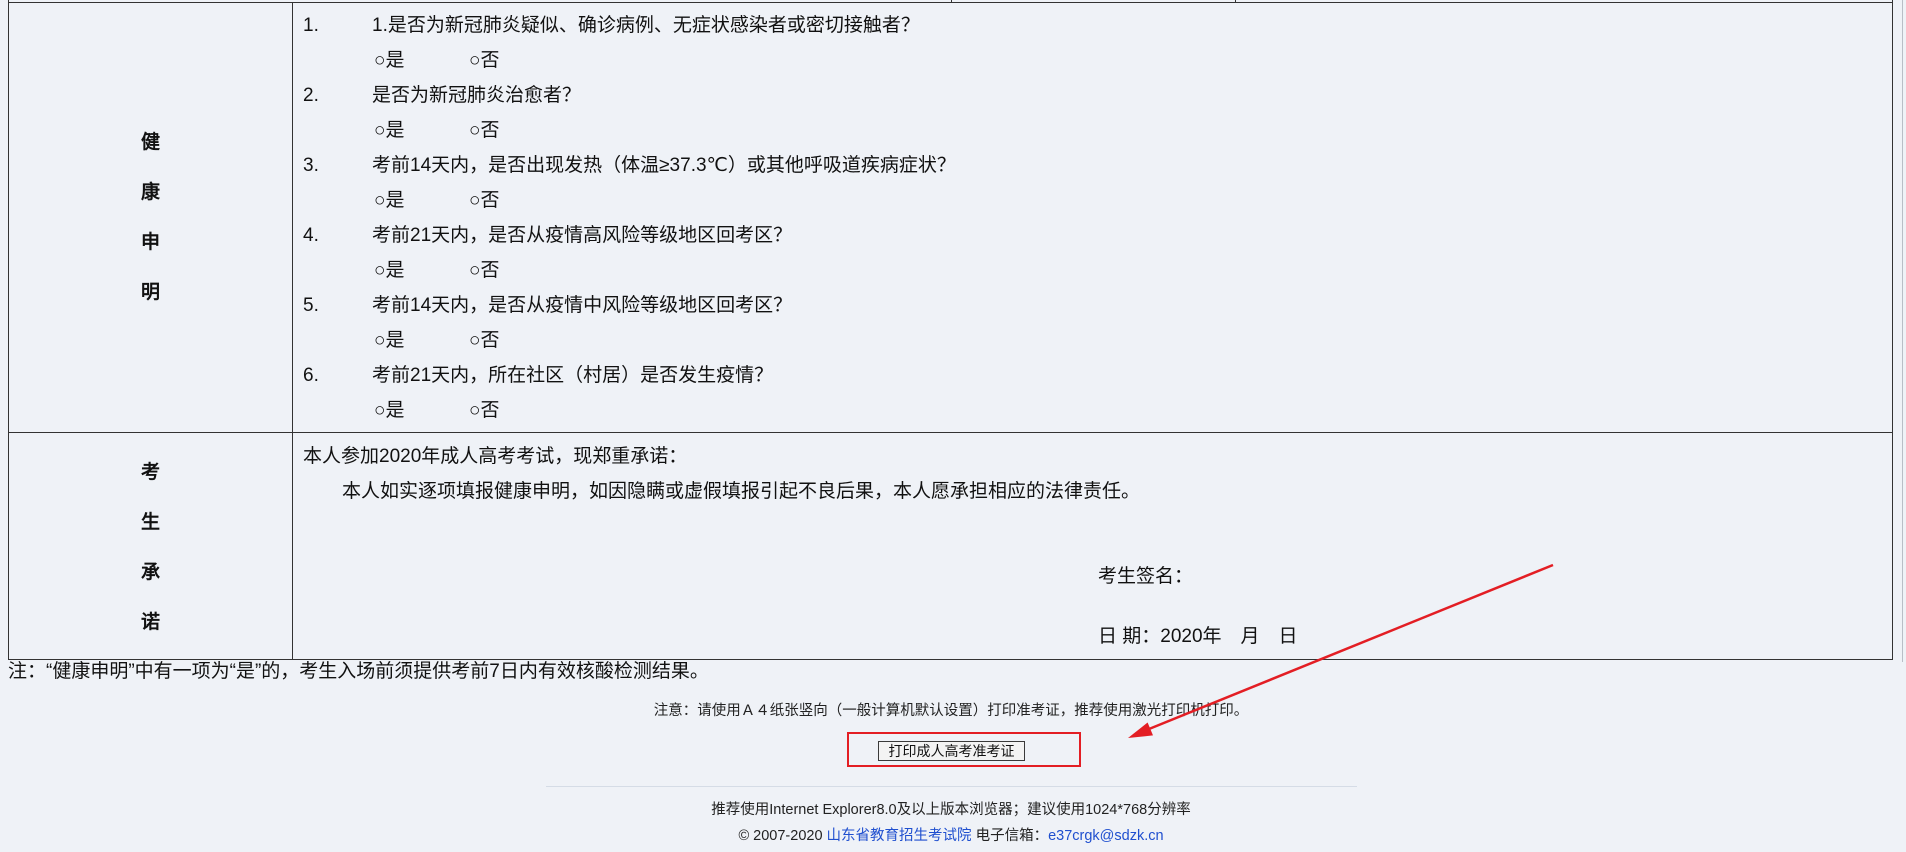 The width and height of the screenshot is (1906, 852). Describe the element at coordinates (495, 456) in the screenshot. I see `commitment-intro: 本人参加2020年成人高考考试，现郑重承诺：` at that location.